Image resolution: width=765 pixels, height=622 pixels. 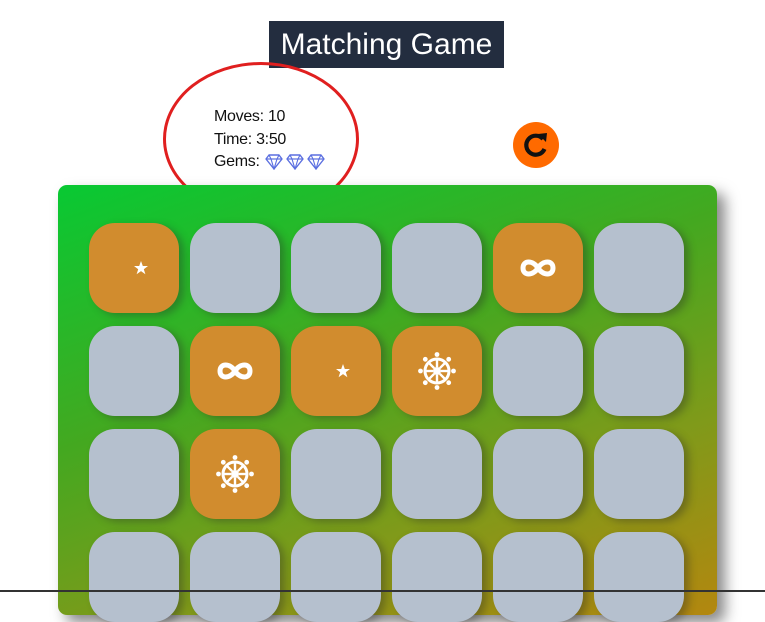 I want to click on restart-button, so click(x=536, y=145).